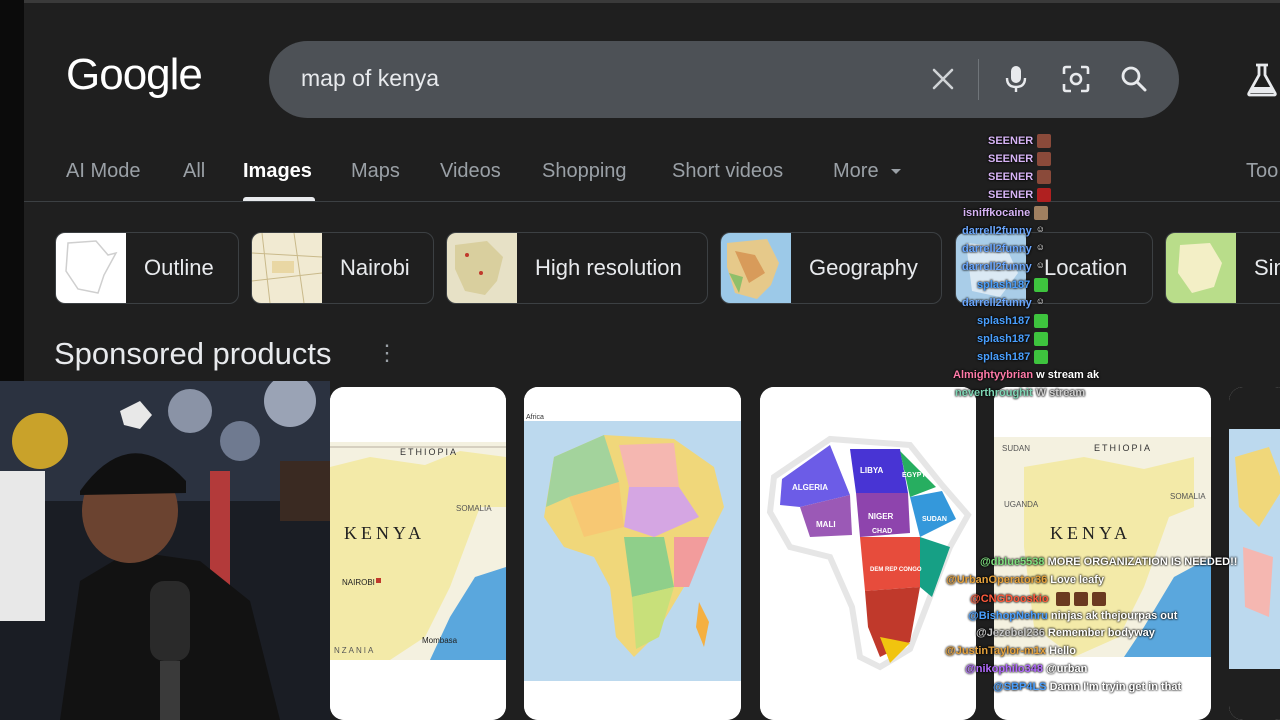 Image resolution: width=1280 pixels, height=720 pixels. What do you see at coordinates (881, 516) in the screenshot?
I see `card3-label-5: NIGER` at bounding box center [881, 516].